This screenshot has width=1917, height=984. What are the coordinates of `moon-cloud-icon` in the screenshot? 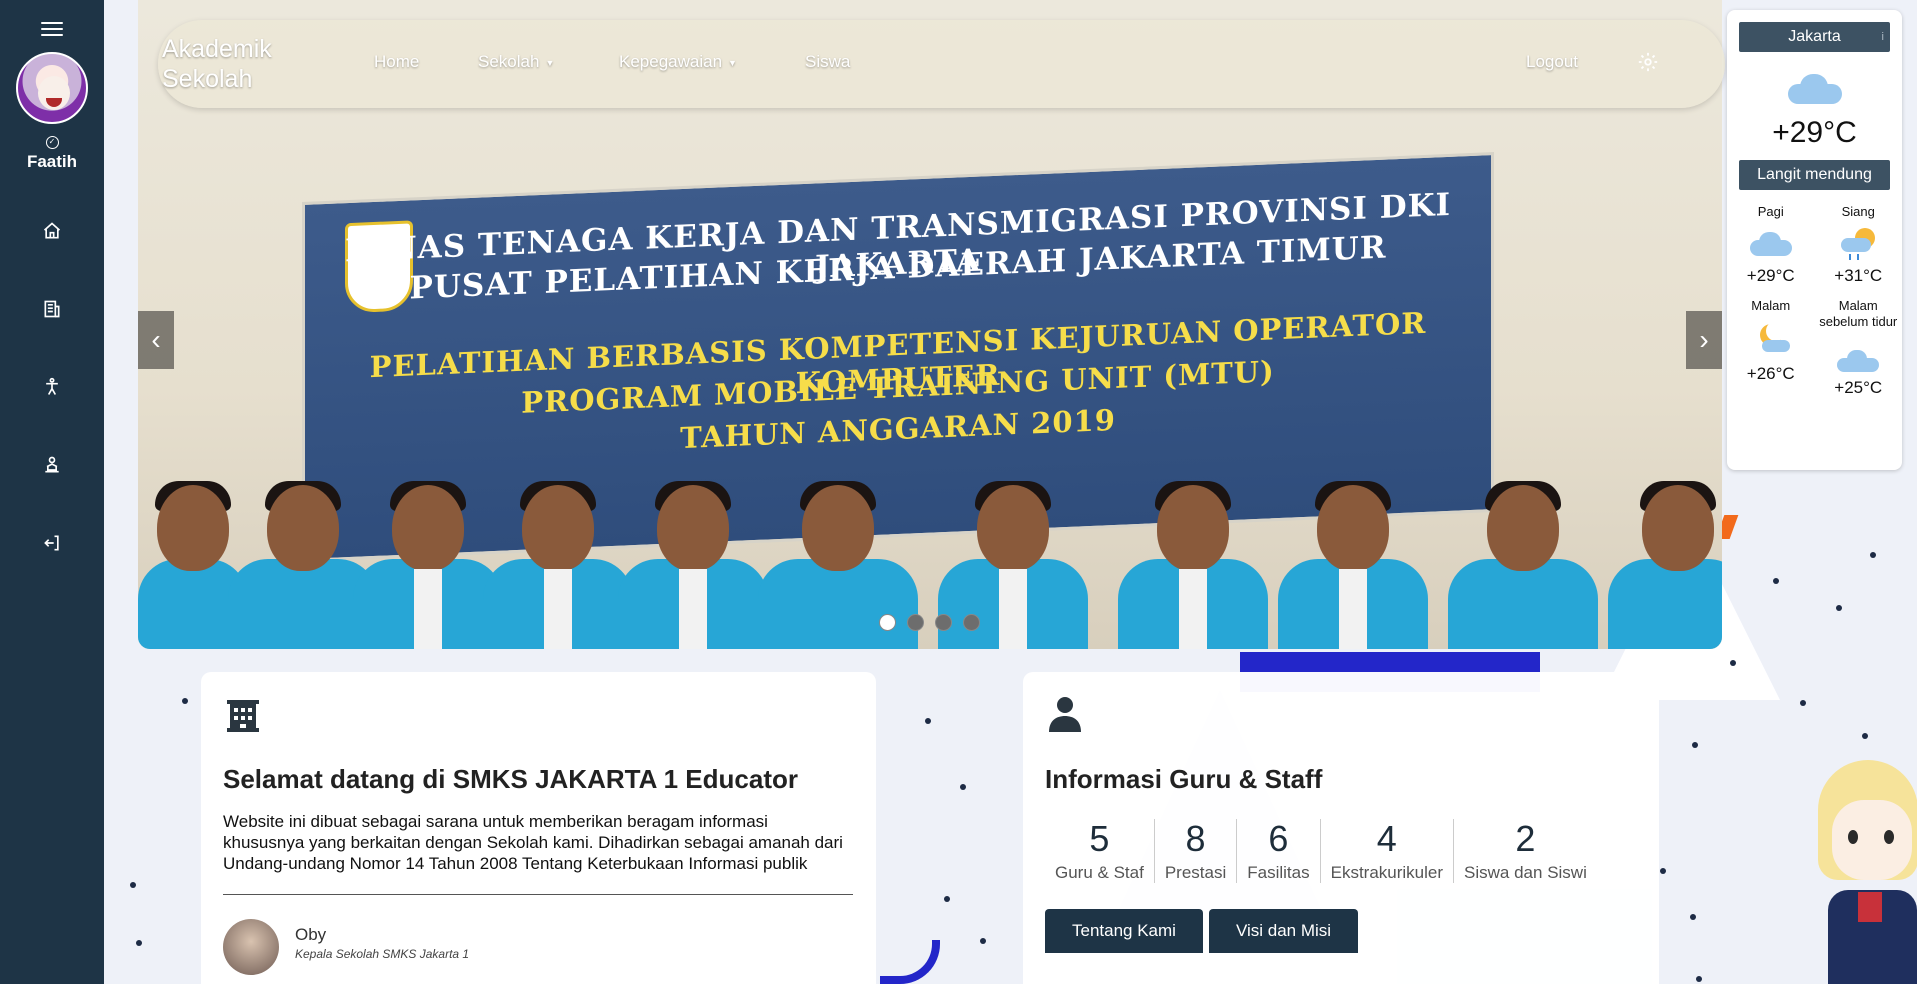 It's located at (1771, 340).